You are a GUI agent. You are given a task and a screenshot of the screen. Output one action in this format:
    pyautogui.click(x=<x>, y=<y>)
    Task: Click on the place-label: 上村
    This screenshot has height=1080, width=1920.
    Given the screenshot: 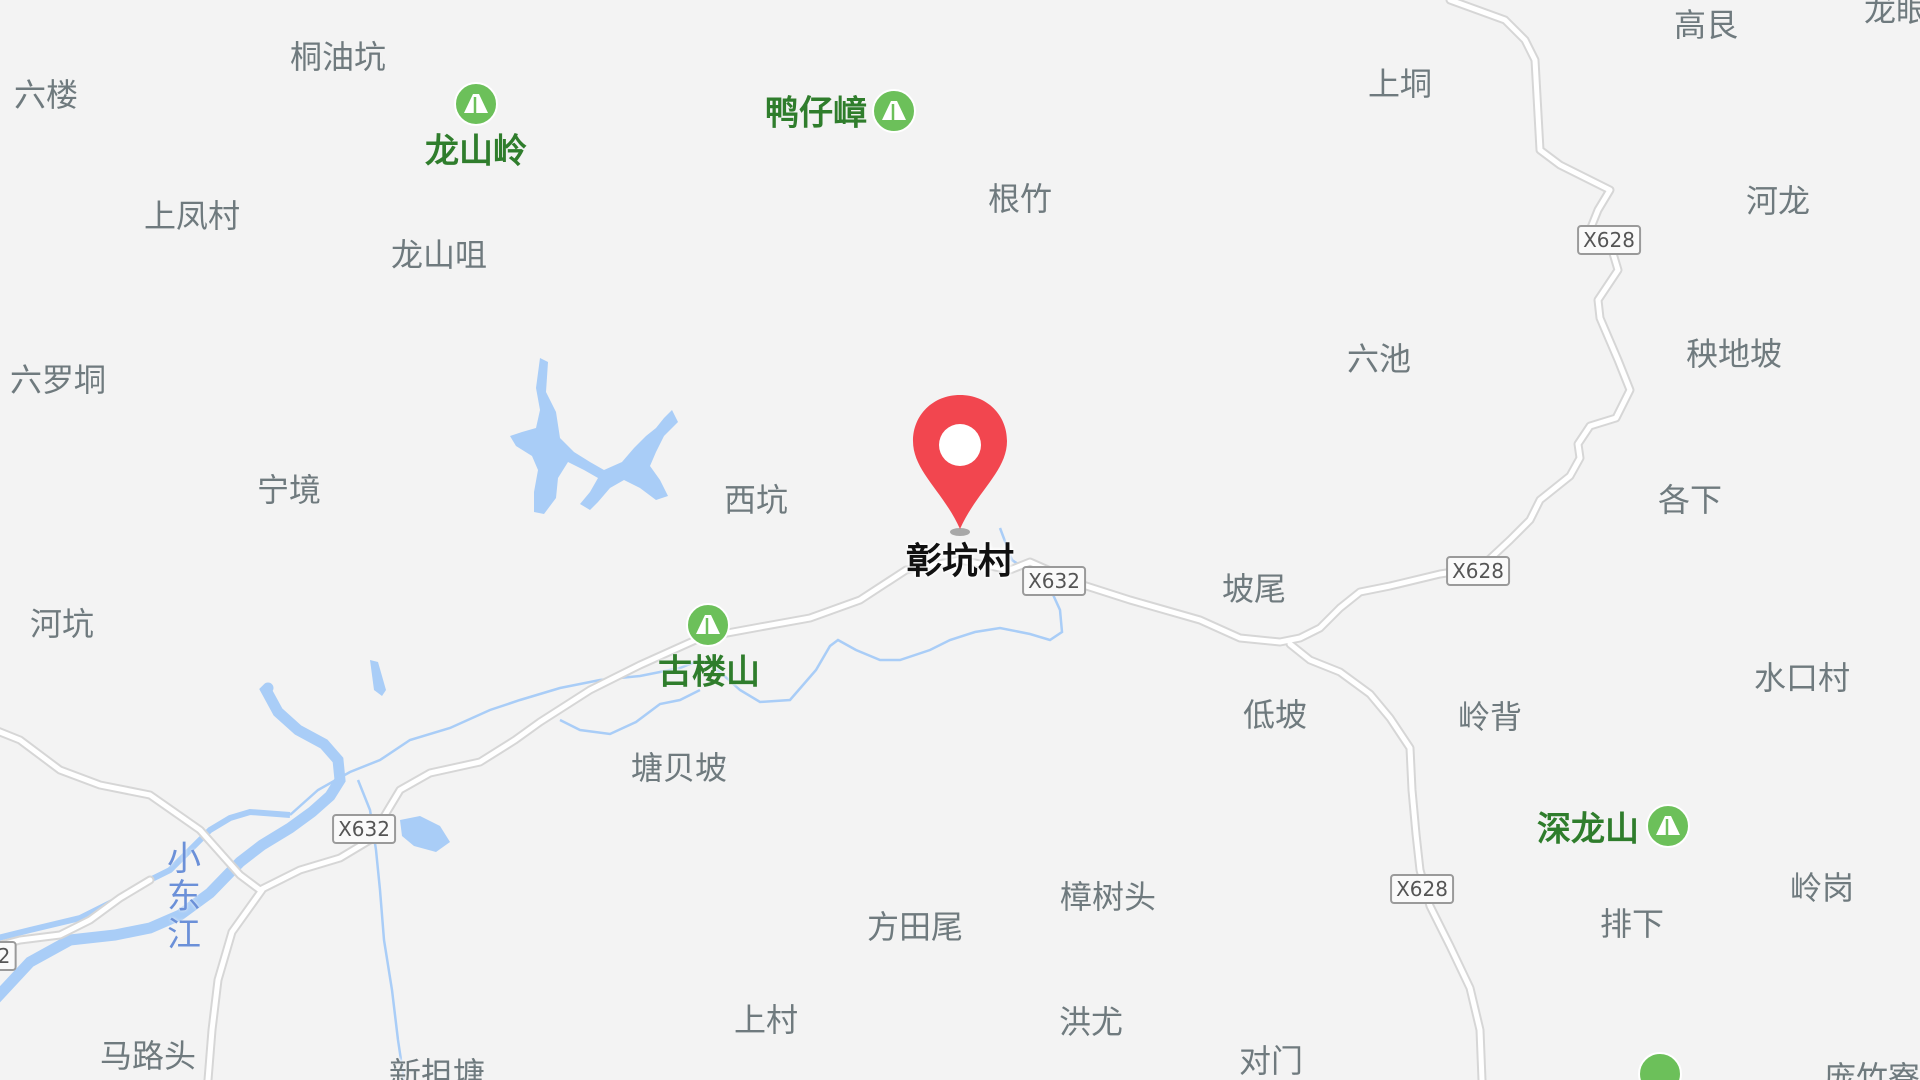 What is the action you would take?
    pyautogui.click(x=766, y=1018)
    